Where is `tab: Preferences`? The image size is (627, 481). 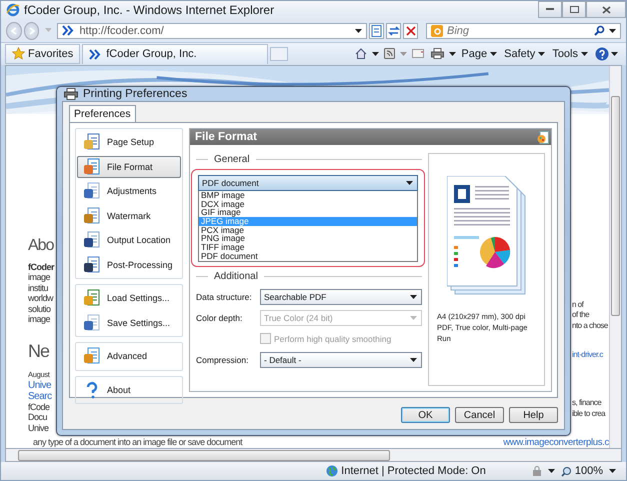
tab: Preferences is located at coordinates (102, 113).